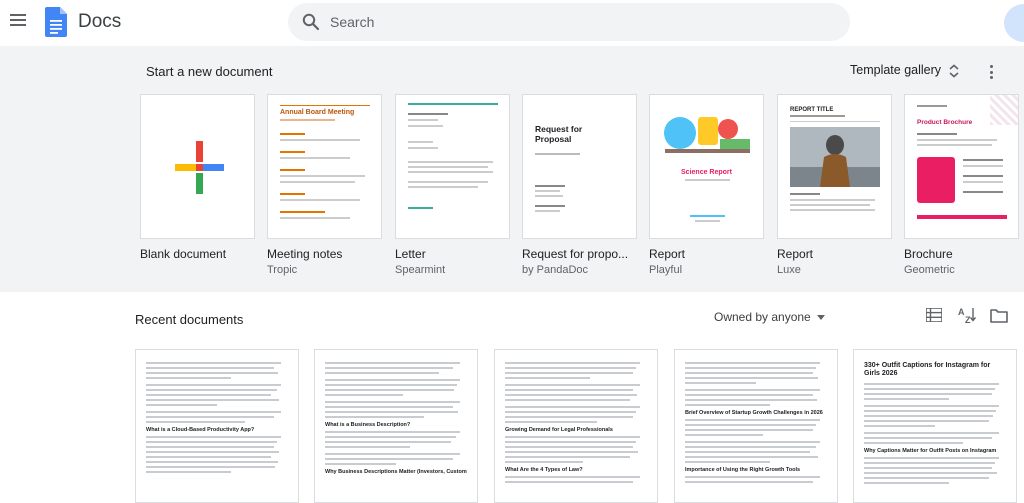 Image resolution: width=1024 pixels, height=503 pixels. I want to click on template-subtitle: Spearmint, so click(420, 270).